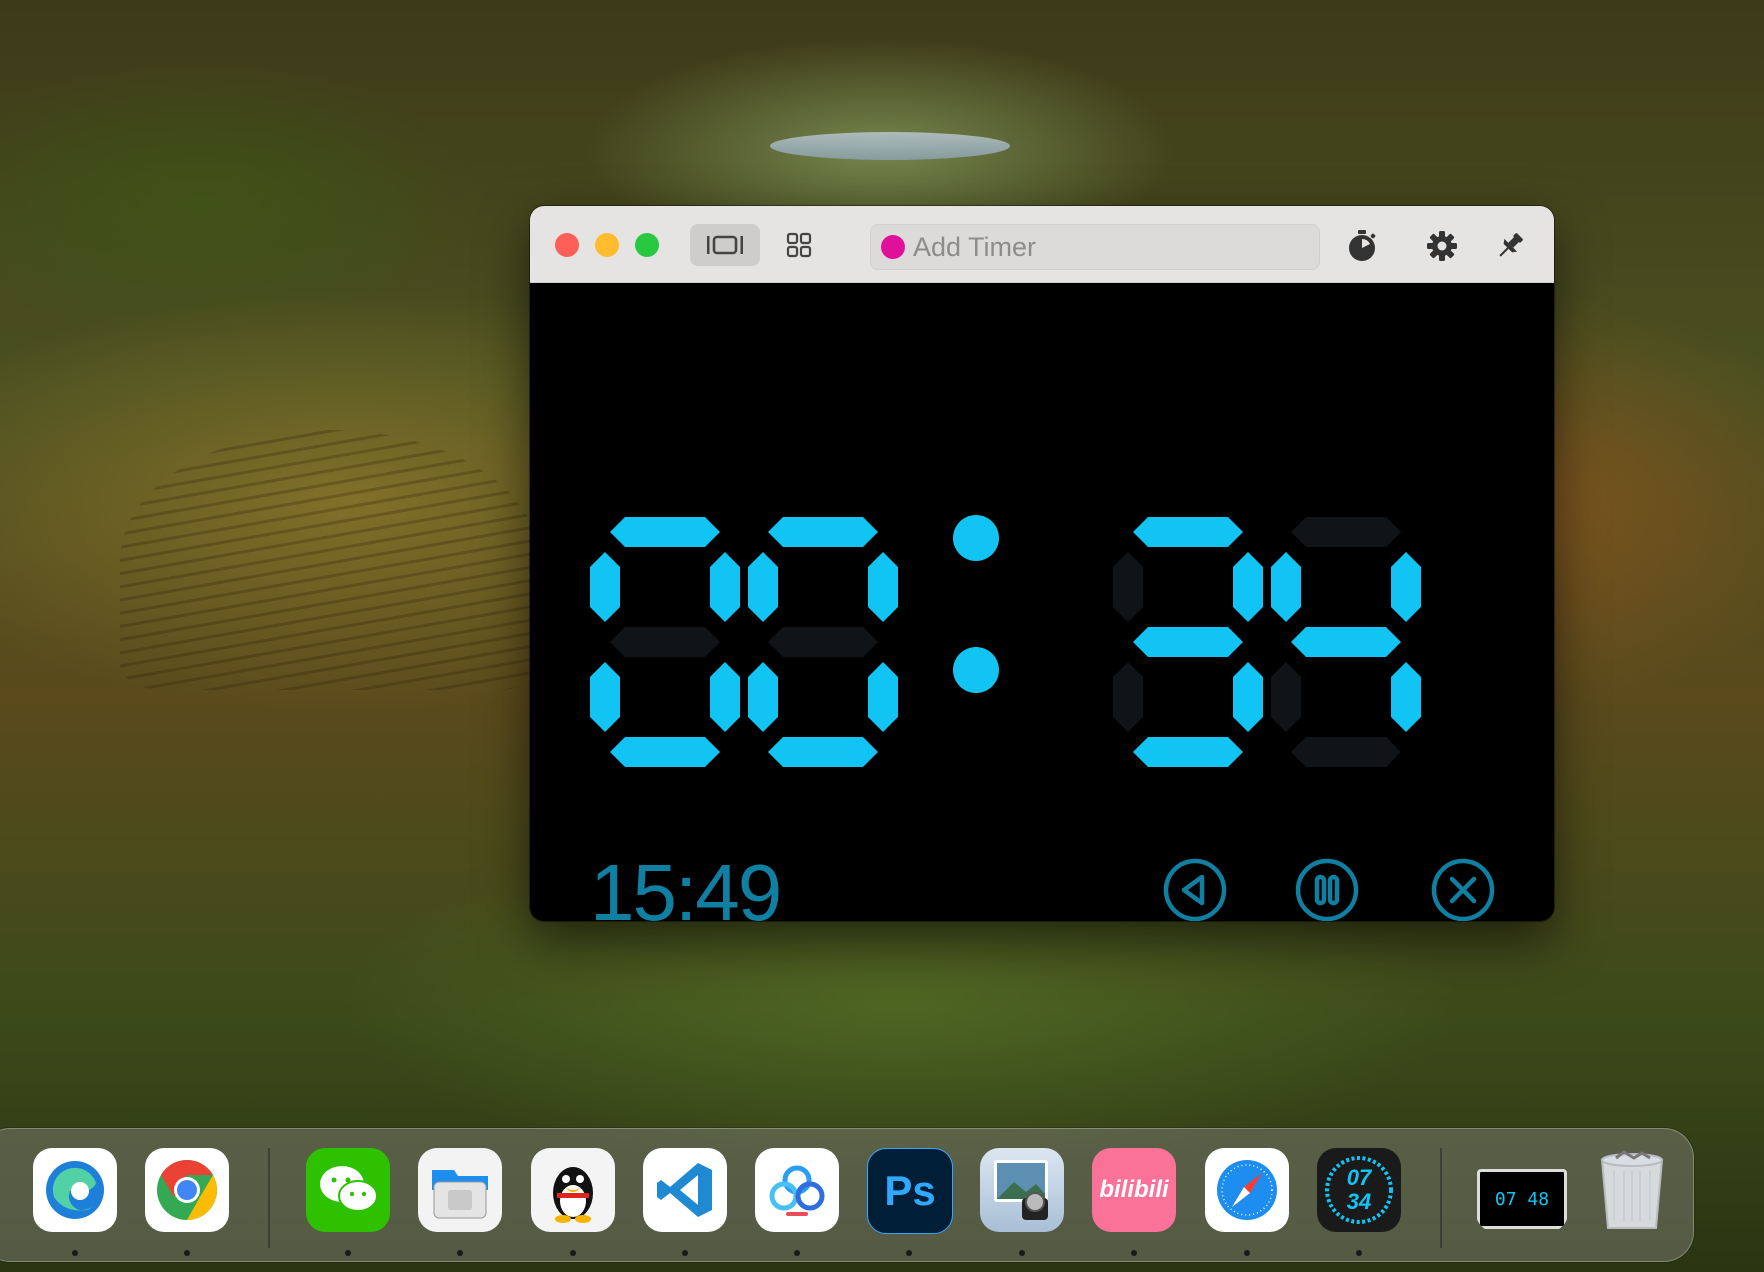 Image resolution: width=1764 pixels, height=1272 pixels. I want to click on wallpaper-pond, so click(890, 146).